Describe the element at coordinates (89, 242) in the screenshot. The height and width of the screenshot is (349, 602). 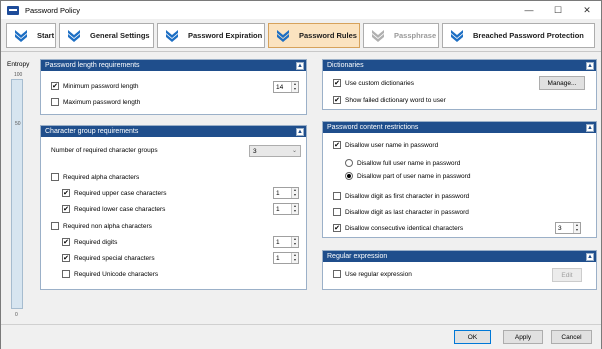
I see `digits-option: ✔ Required digits` at that location.